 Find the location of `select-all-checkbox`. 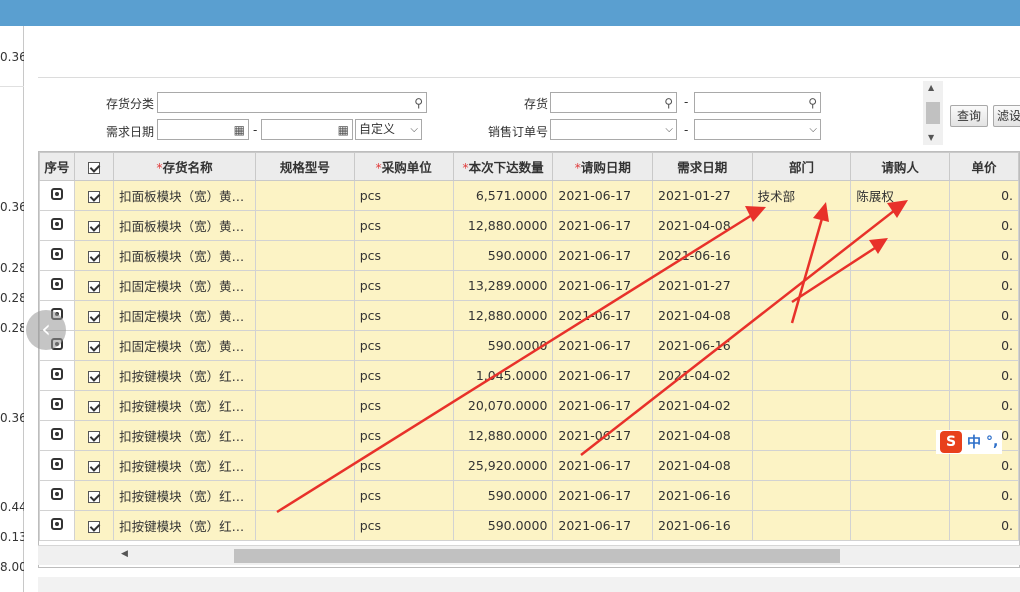

select-all-checkbox is located at coordinates (93, 167).